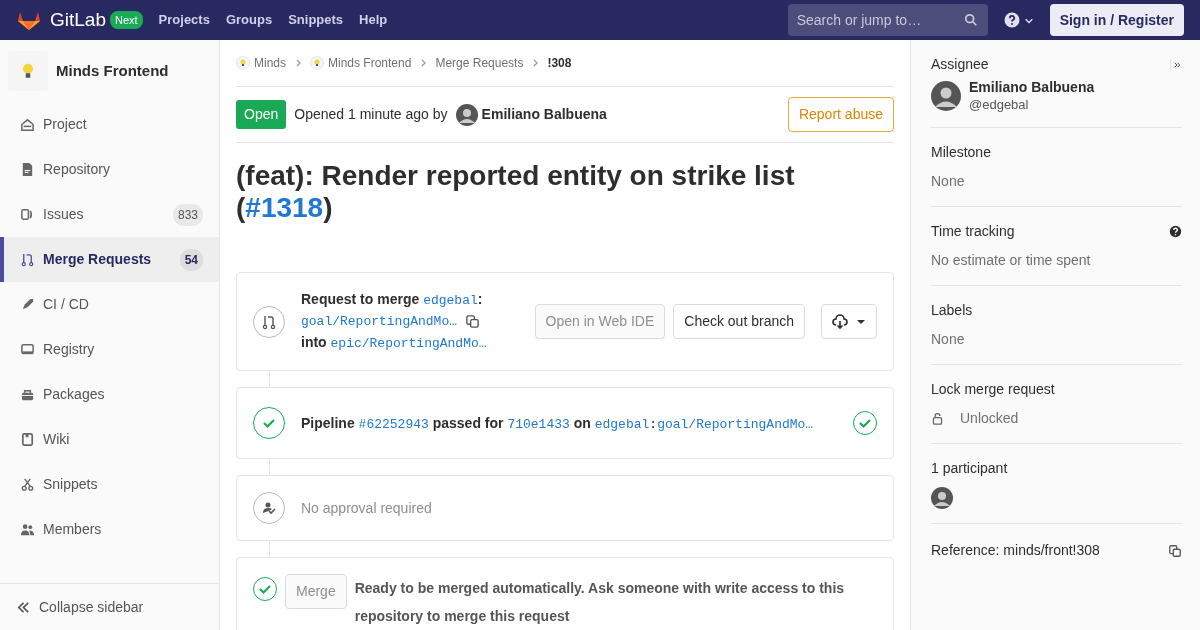 The width and height of the screenshot is (1200, 630). I want to click on breadcrumb-link: Minds Frontend, so click(370, 63).